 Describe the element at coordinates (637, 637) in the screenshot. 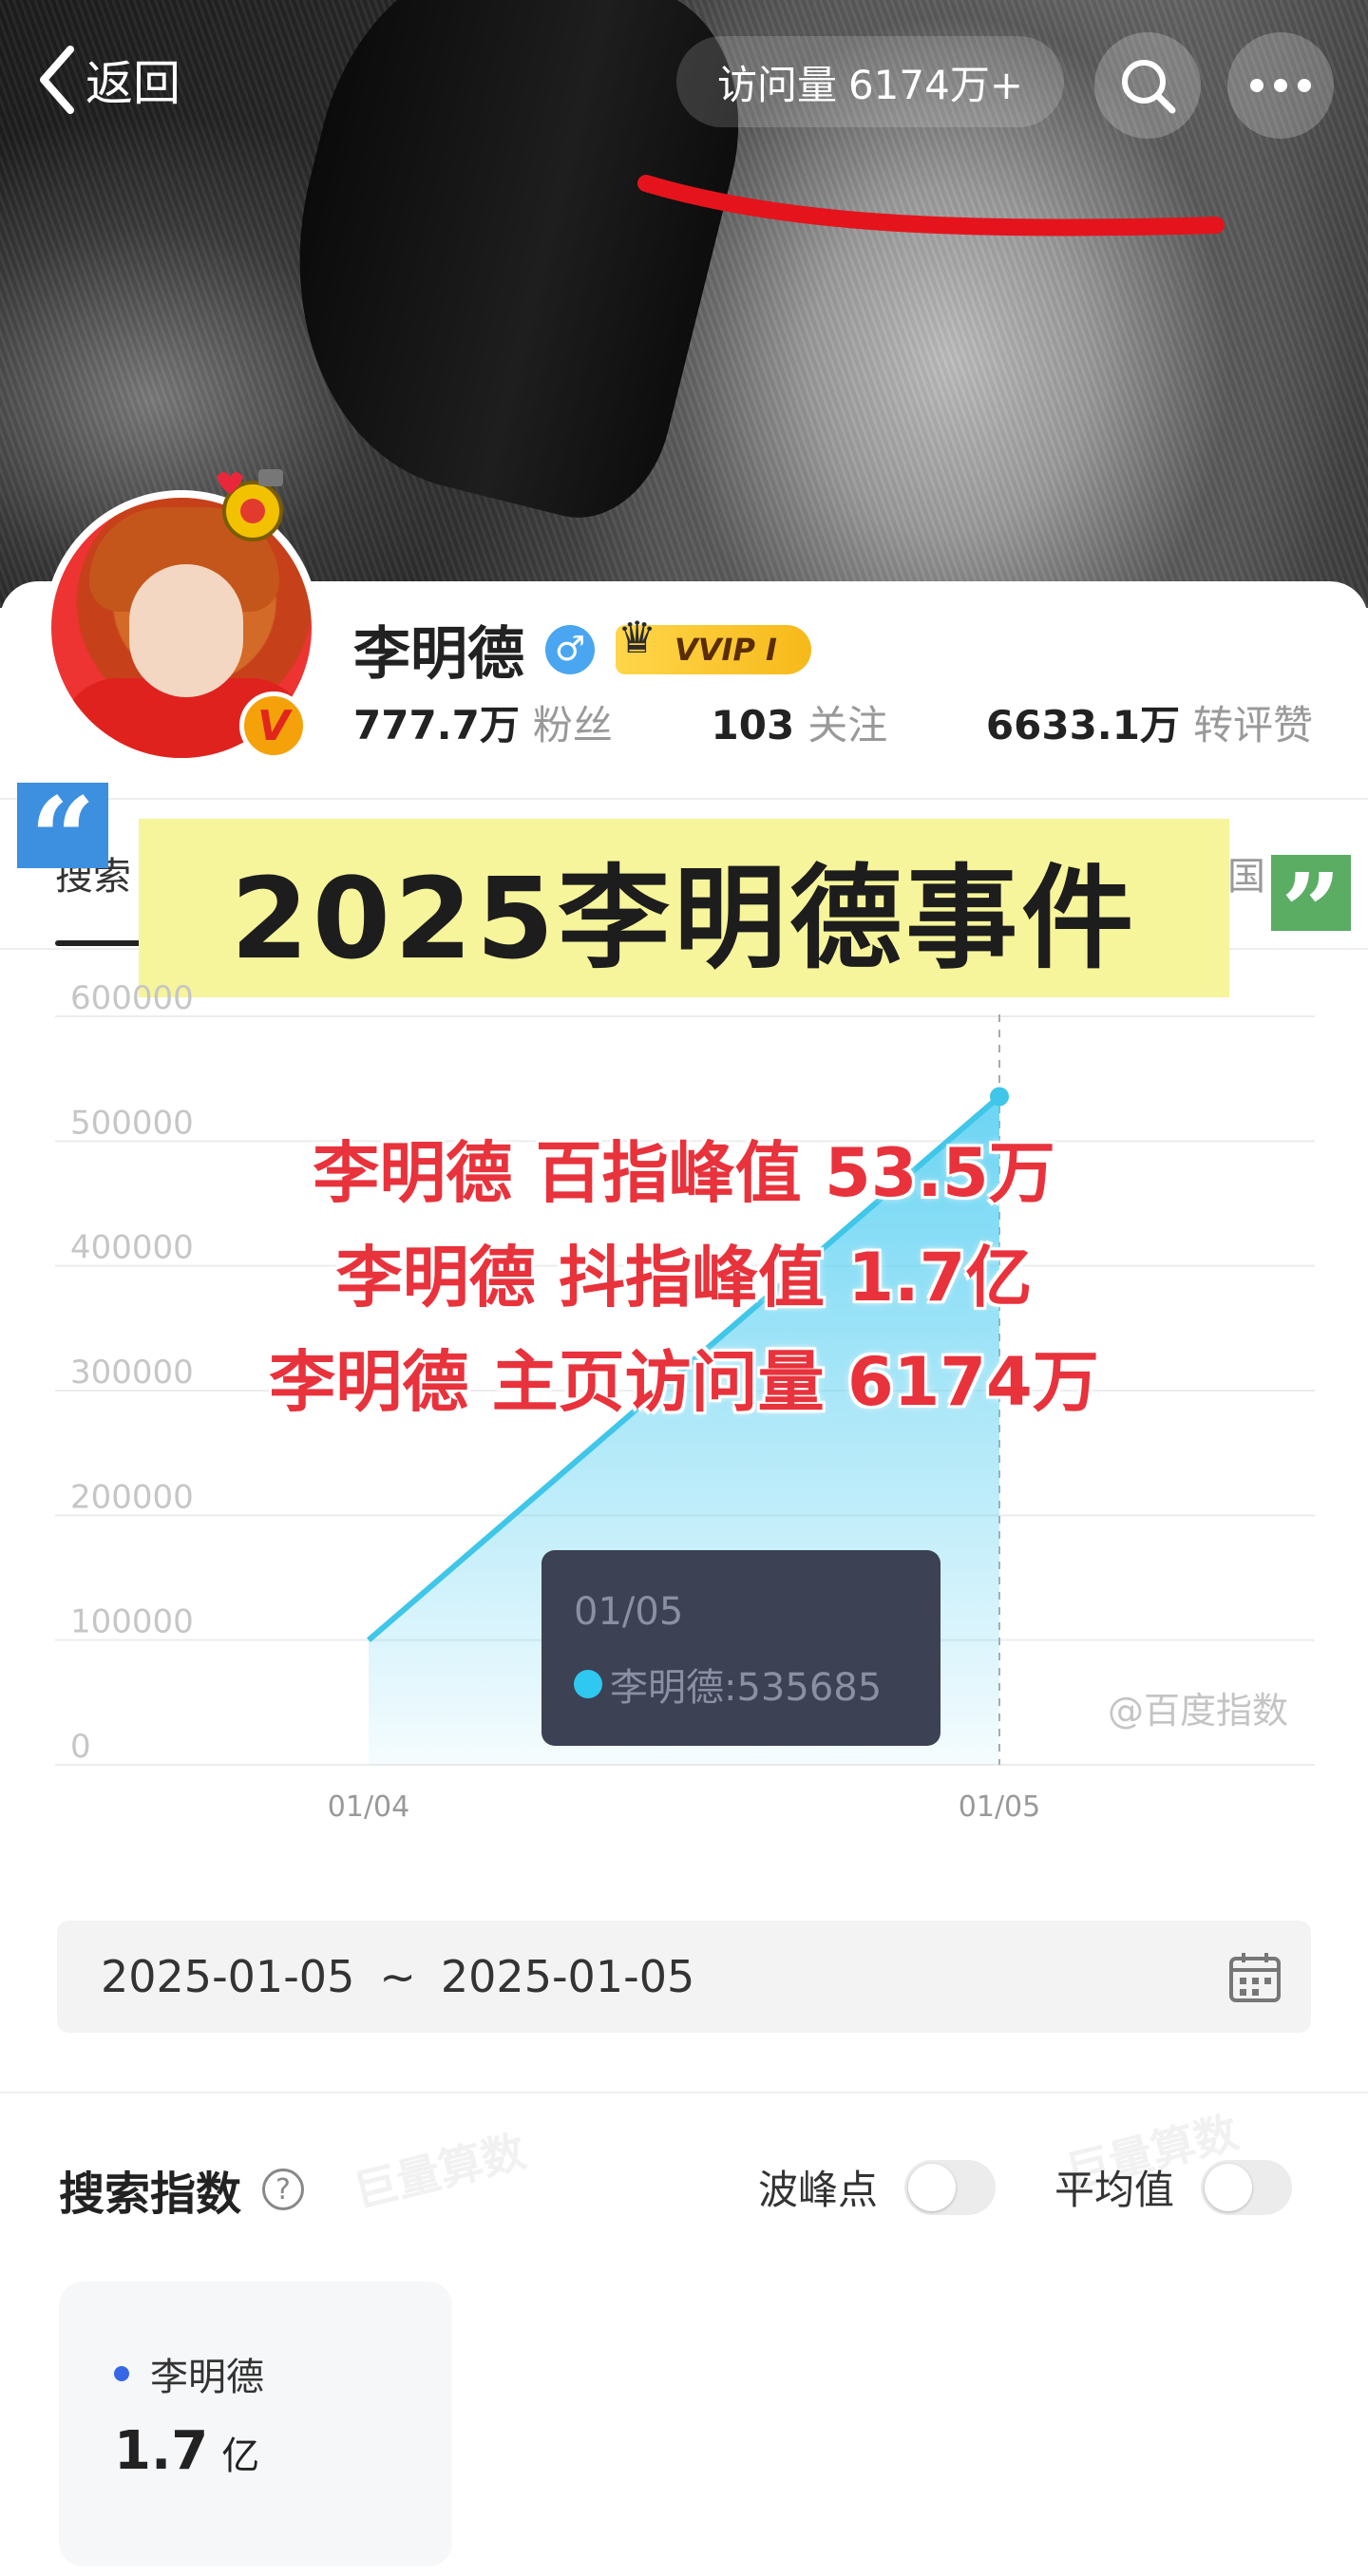

I see `crown-icon: ♛` at that location.